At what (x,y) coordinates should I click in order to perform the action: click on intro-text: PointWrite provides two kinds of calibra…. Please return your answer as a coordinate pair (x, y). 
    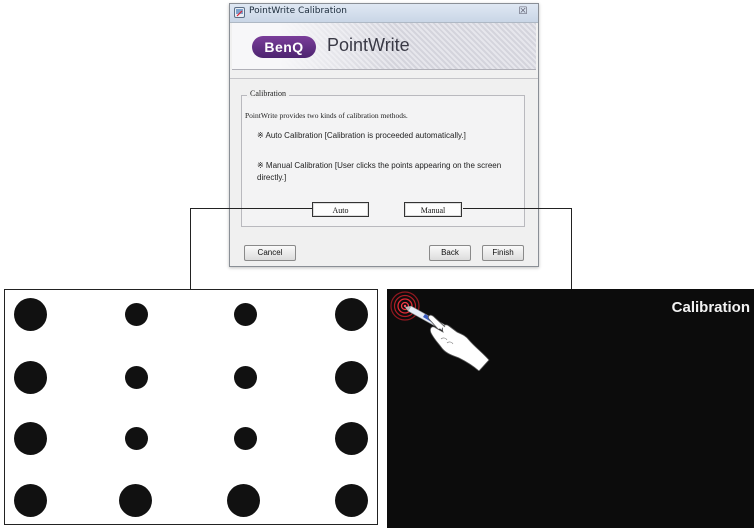
    Looking at the image, I should click on (326, 115).